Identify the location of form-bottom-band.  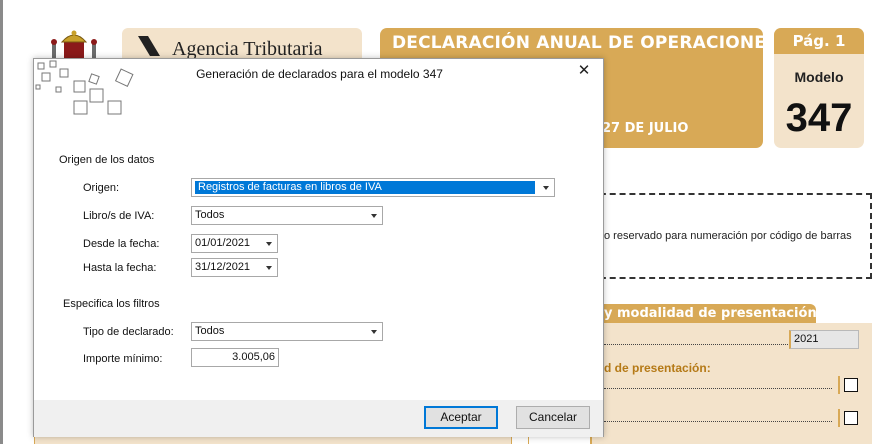
(273, 440).